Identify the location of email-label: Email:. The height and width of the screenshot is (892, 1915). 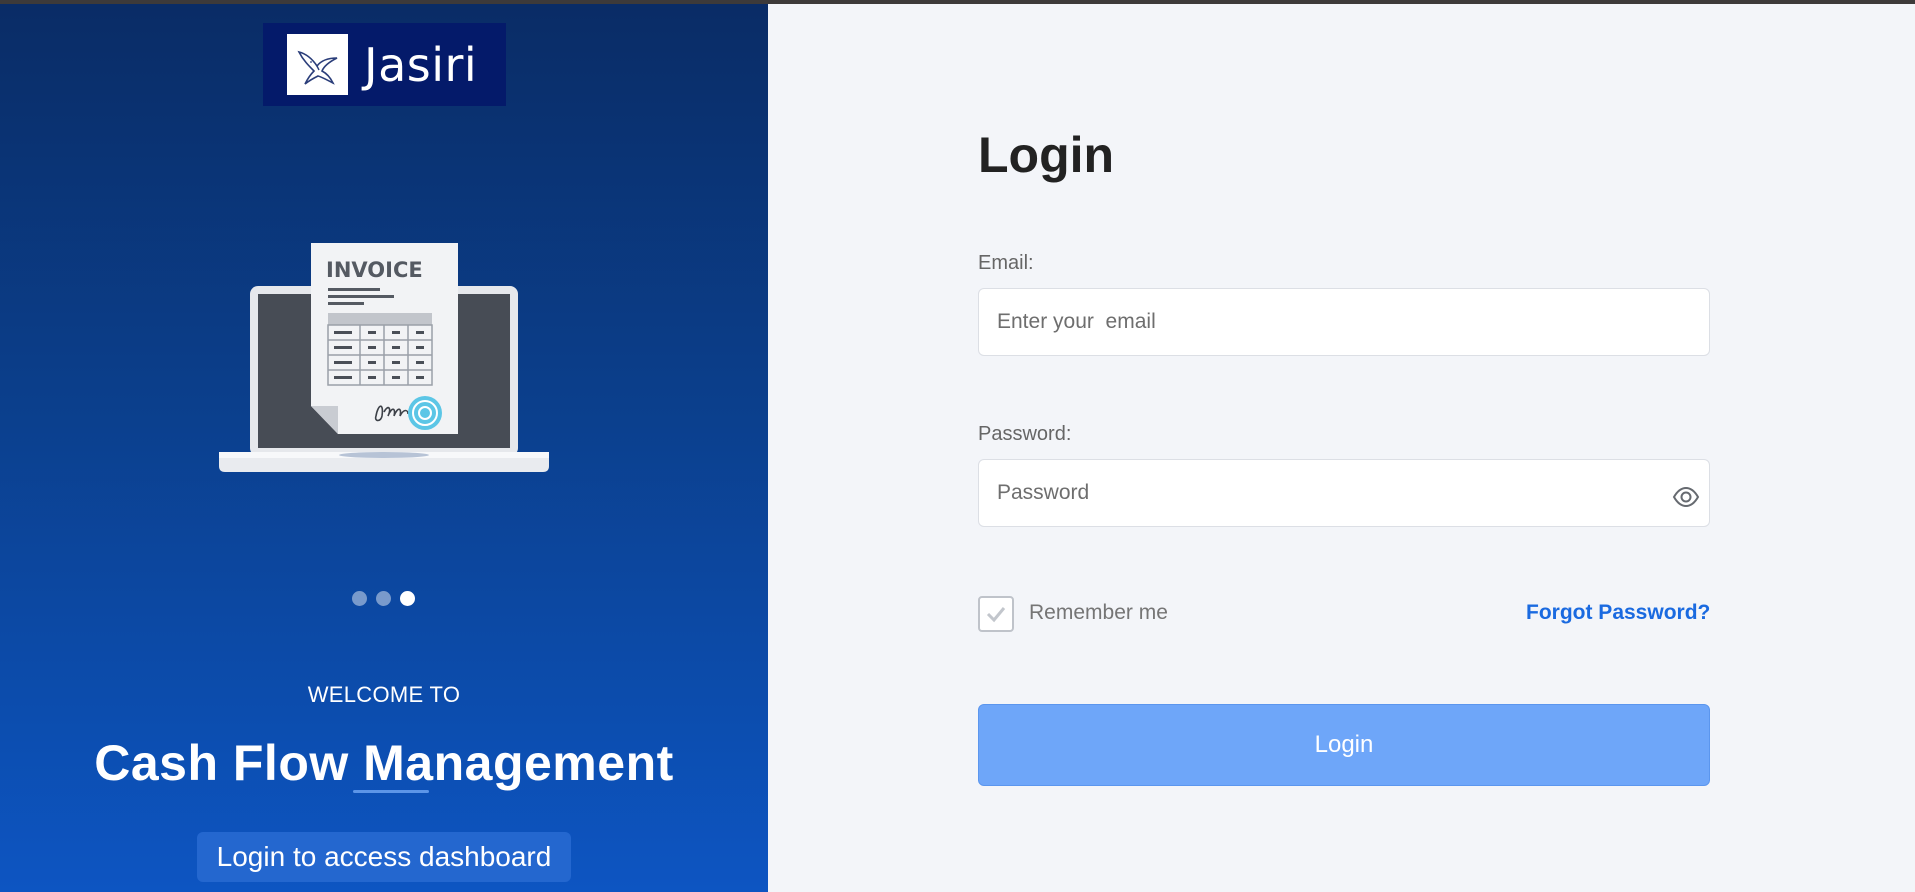
(1006, 263).